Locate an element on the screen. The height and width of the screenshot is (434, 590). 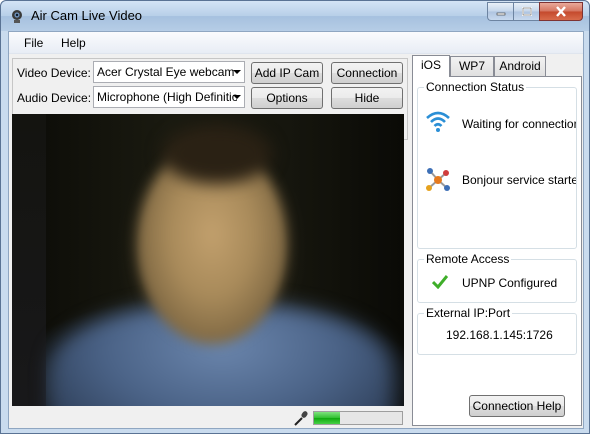
external-ip-title: External IP:Port is located at coordinates (468, 313).